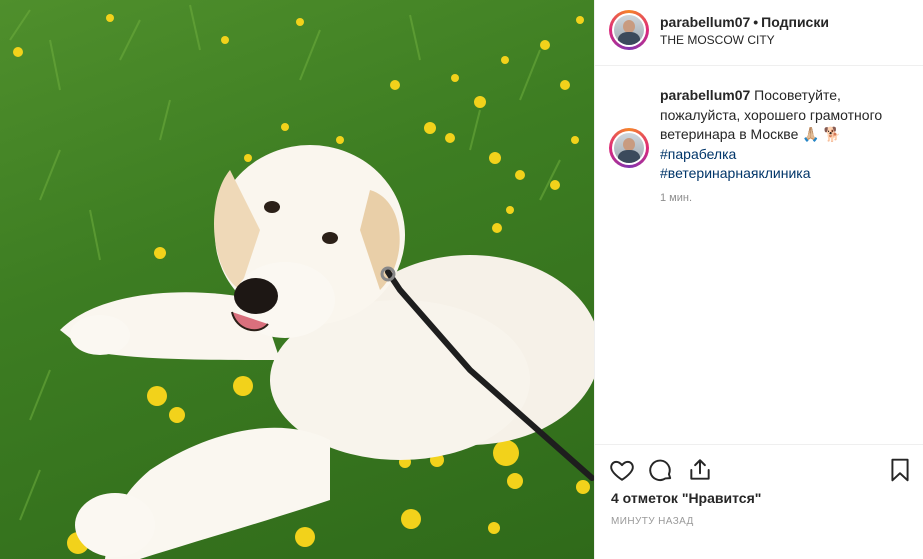  I want to click on comment-icon, so click(662, 471).